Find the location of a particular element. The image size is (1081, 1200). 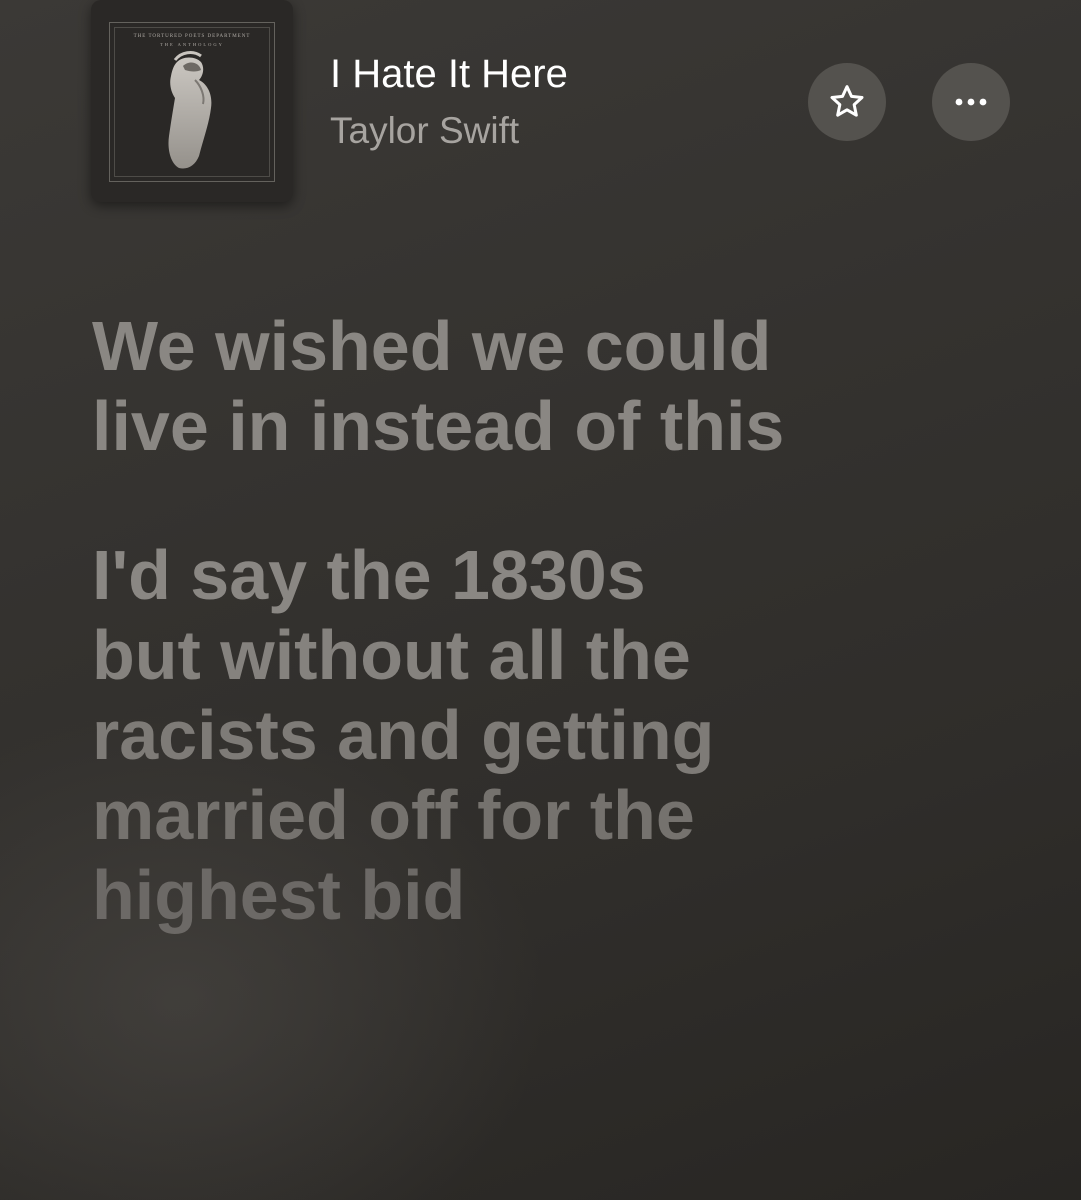

lyric-line: racists and getting is located at coordinates (572, 735).